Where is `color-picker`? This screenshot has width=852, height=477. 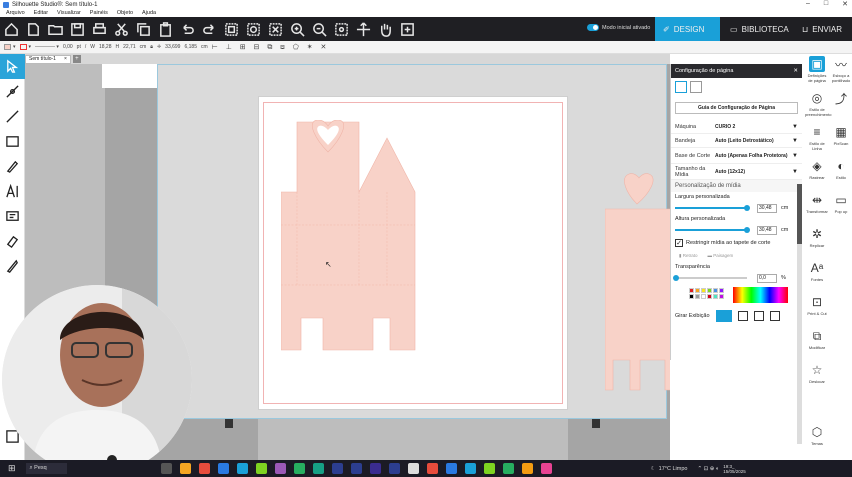 color-picker is located at coordinates (736, 296).